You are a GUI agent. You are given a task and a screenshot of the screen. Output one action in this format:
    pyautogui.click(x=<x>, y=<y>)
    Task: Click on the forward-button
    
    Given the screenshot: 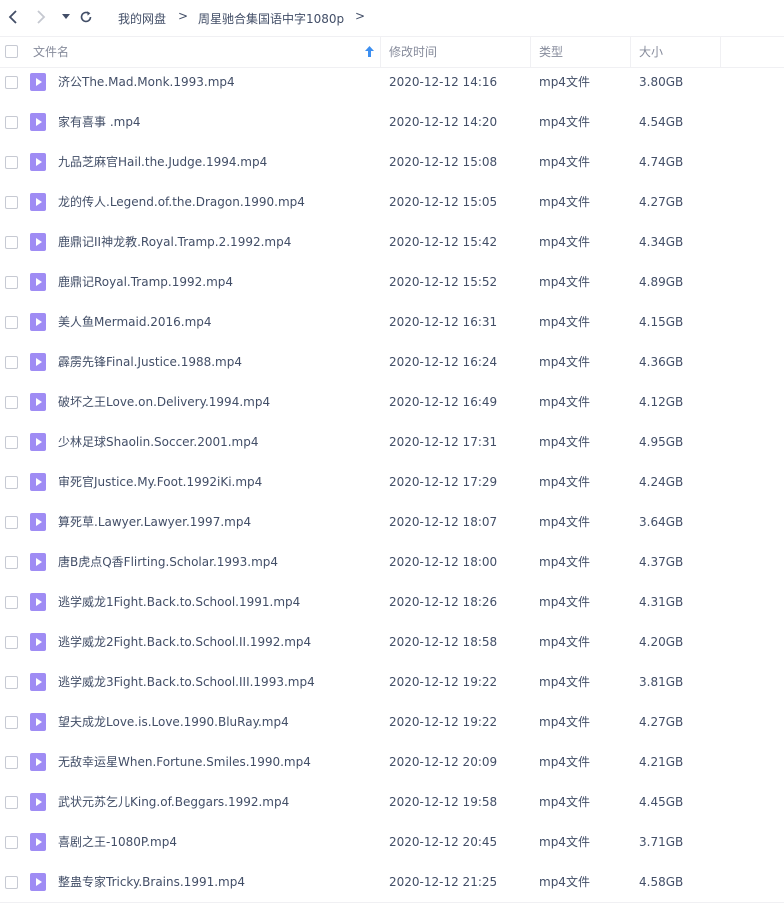 What is the action you would take?
    pyautogui.click(x=41, y=17)
    